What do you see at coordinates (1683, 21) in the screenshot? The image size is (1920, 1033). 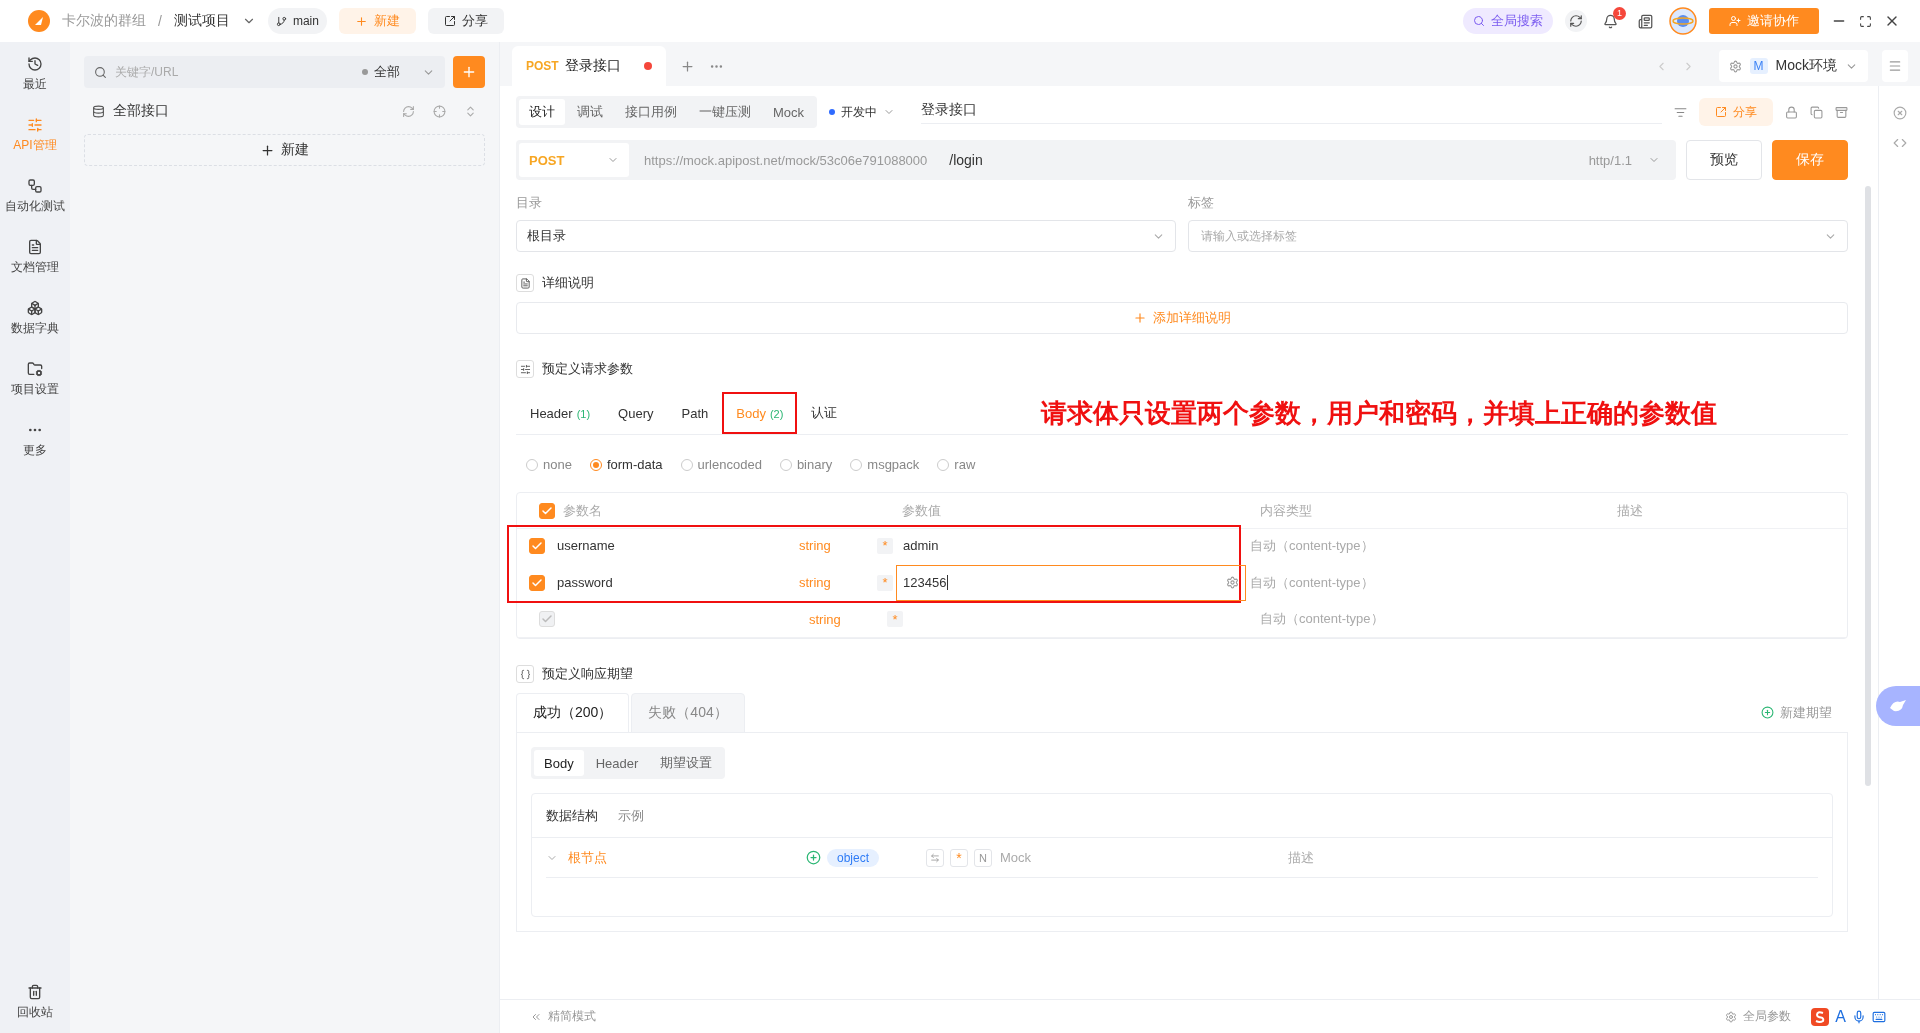 I see `avatar` at bounding box center [1683, 21].